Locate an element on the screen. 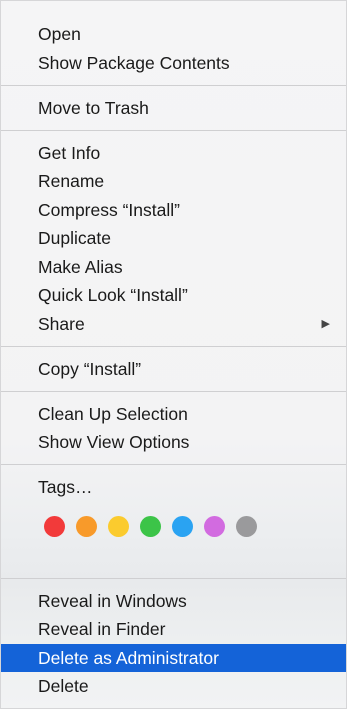  tag-blue-dot is located at coordinates (182, 526).